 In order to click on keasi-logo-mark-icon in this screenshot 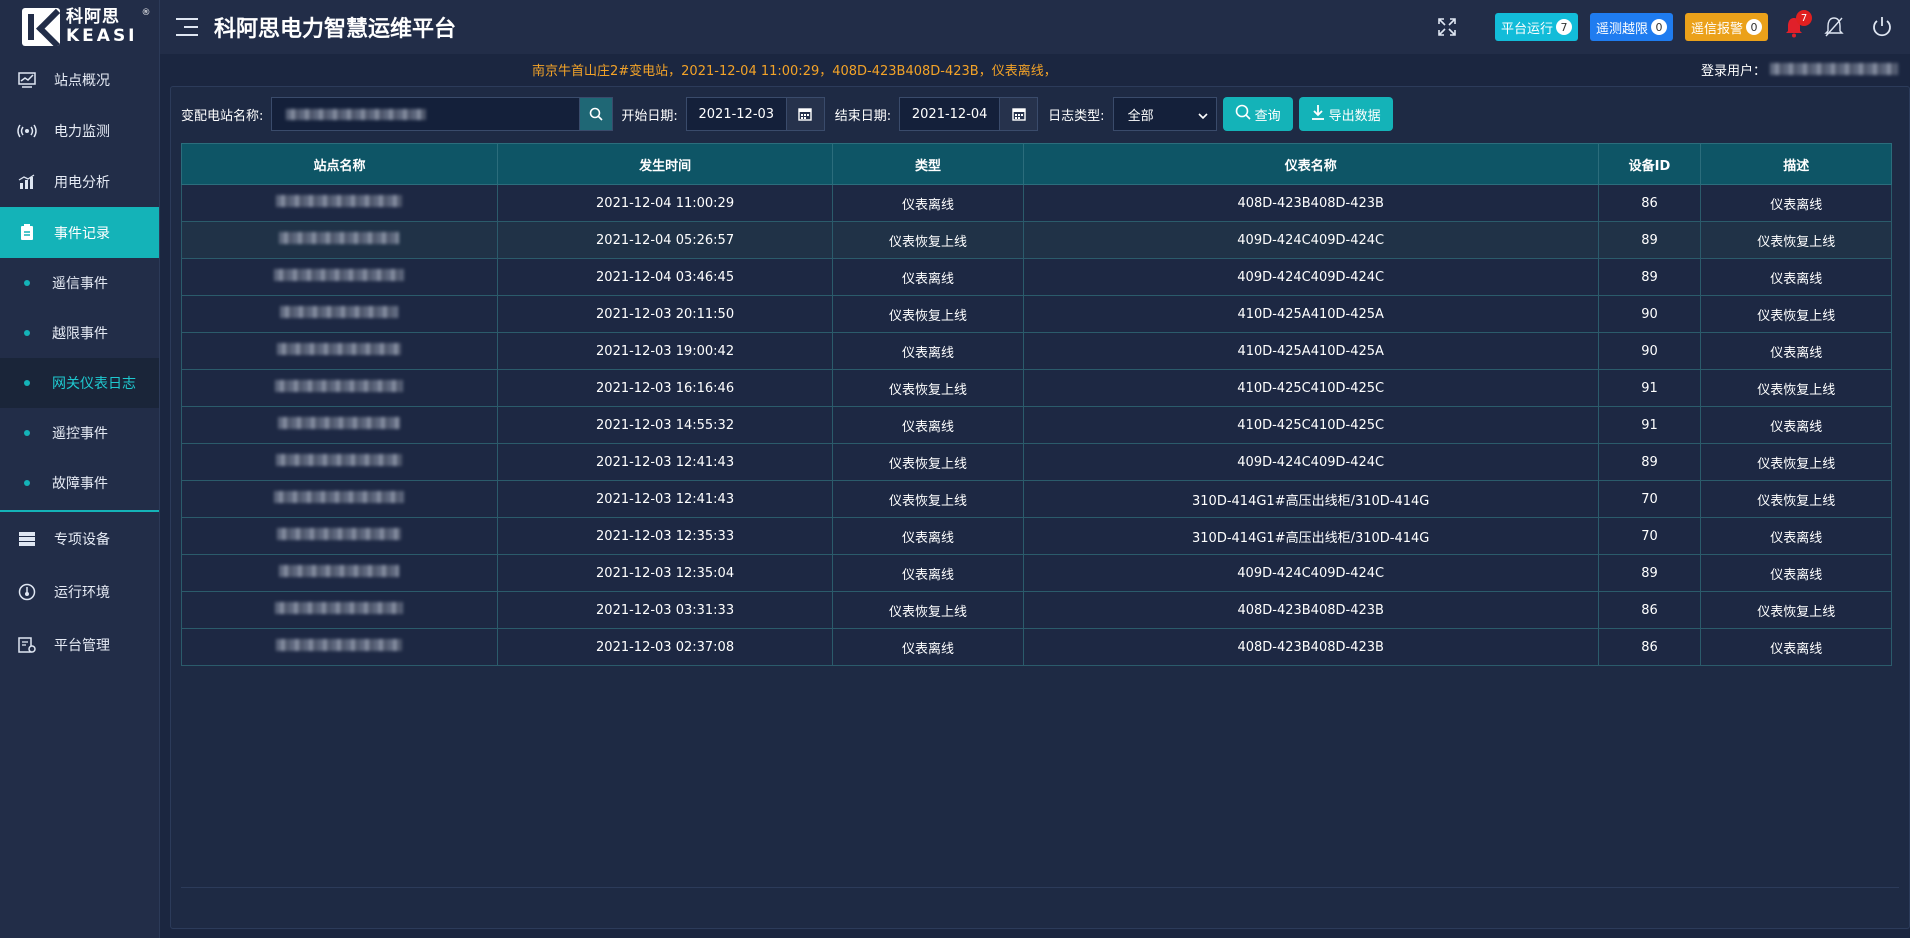, I will do `click(41, 27)`.